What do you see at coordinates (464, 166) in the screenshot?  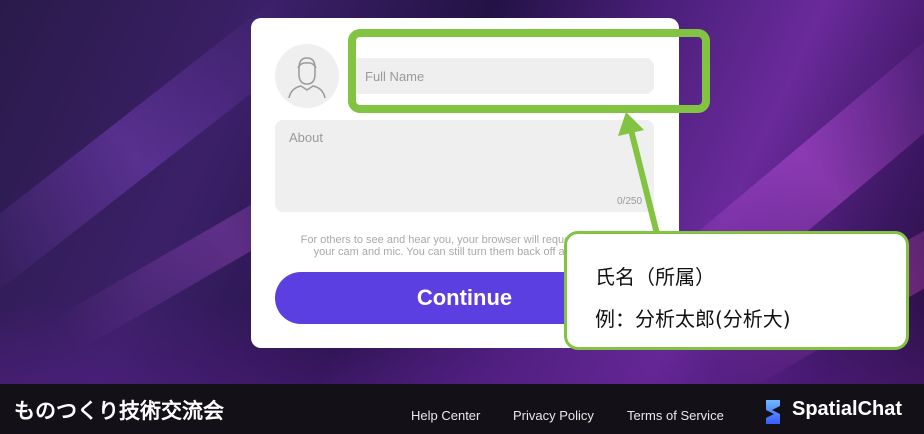 I see `about-textarea` at bounding box center [464, 166].